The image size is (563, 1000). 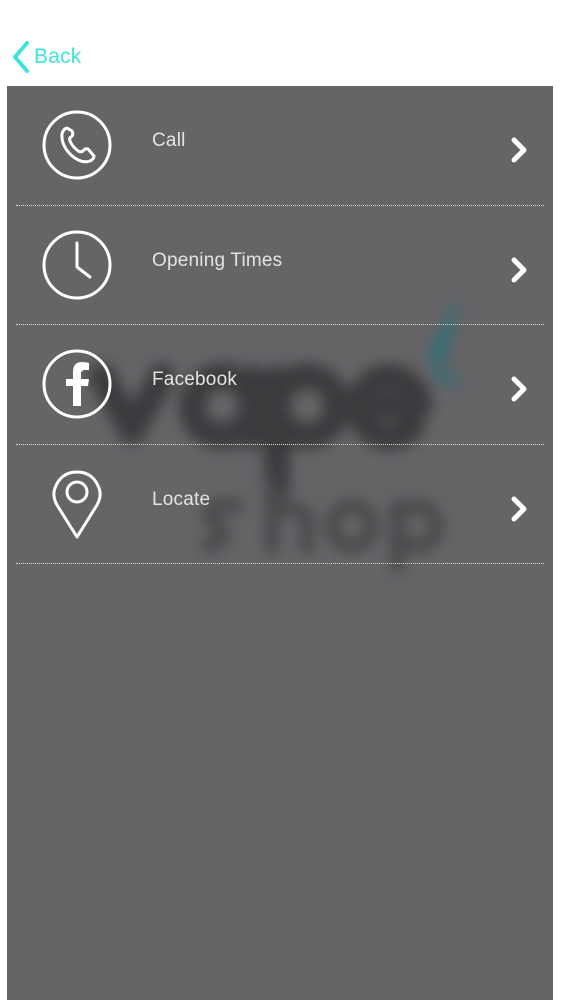 What do you see at coordinates (181, 499) in the screenshot?
I see `menu-item-label: Locate` at bounding box center [181, 499].